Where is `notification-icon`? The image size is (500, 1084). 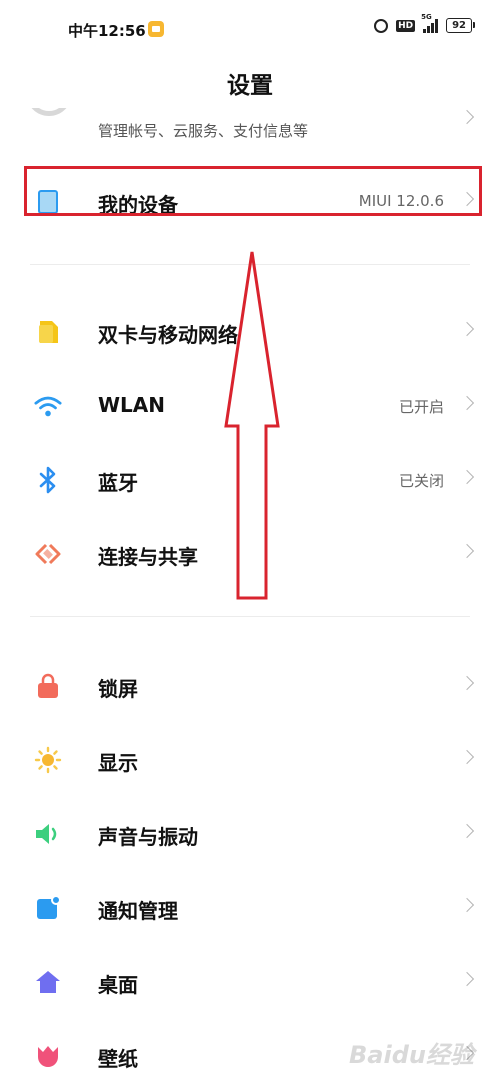 notification-icon is located at coordinates (48, 908).